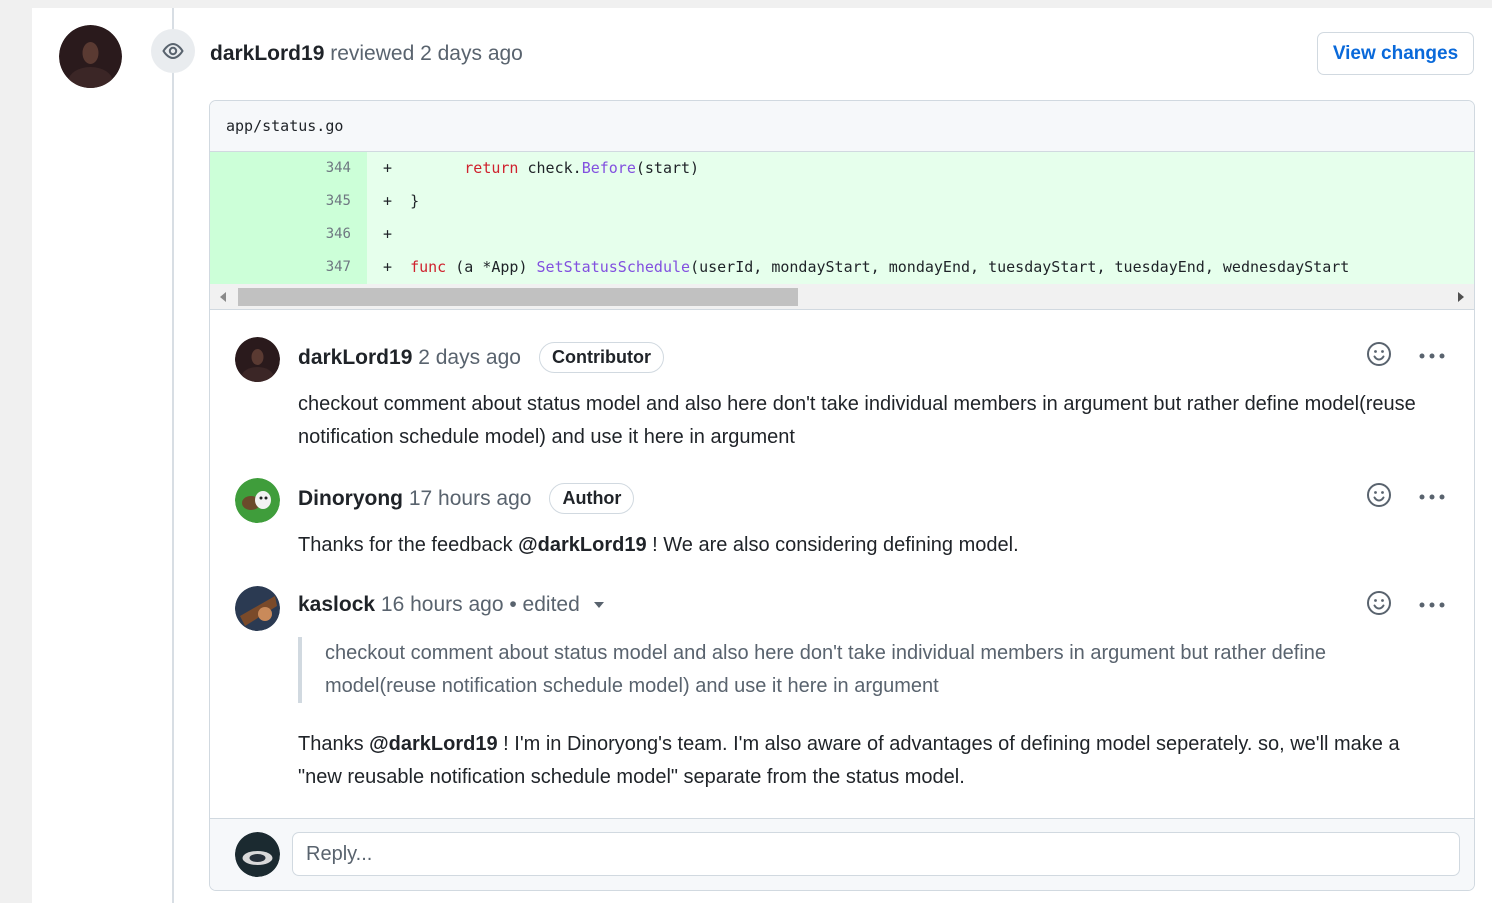 This screenshot has width=1492, height=903. Describe the element at coordinates (842, 126) in the screenshot. I see `file-path: app/status.go` at that location.